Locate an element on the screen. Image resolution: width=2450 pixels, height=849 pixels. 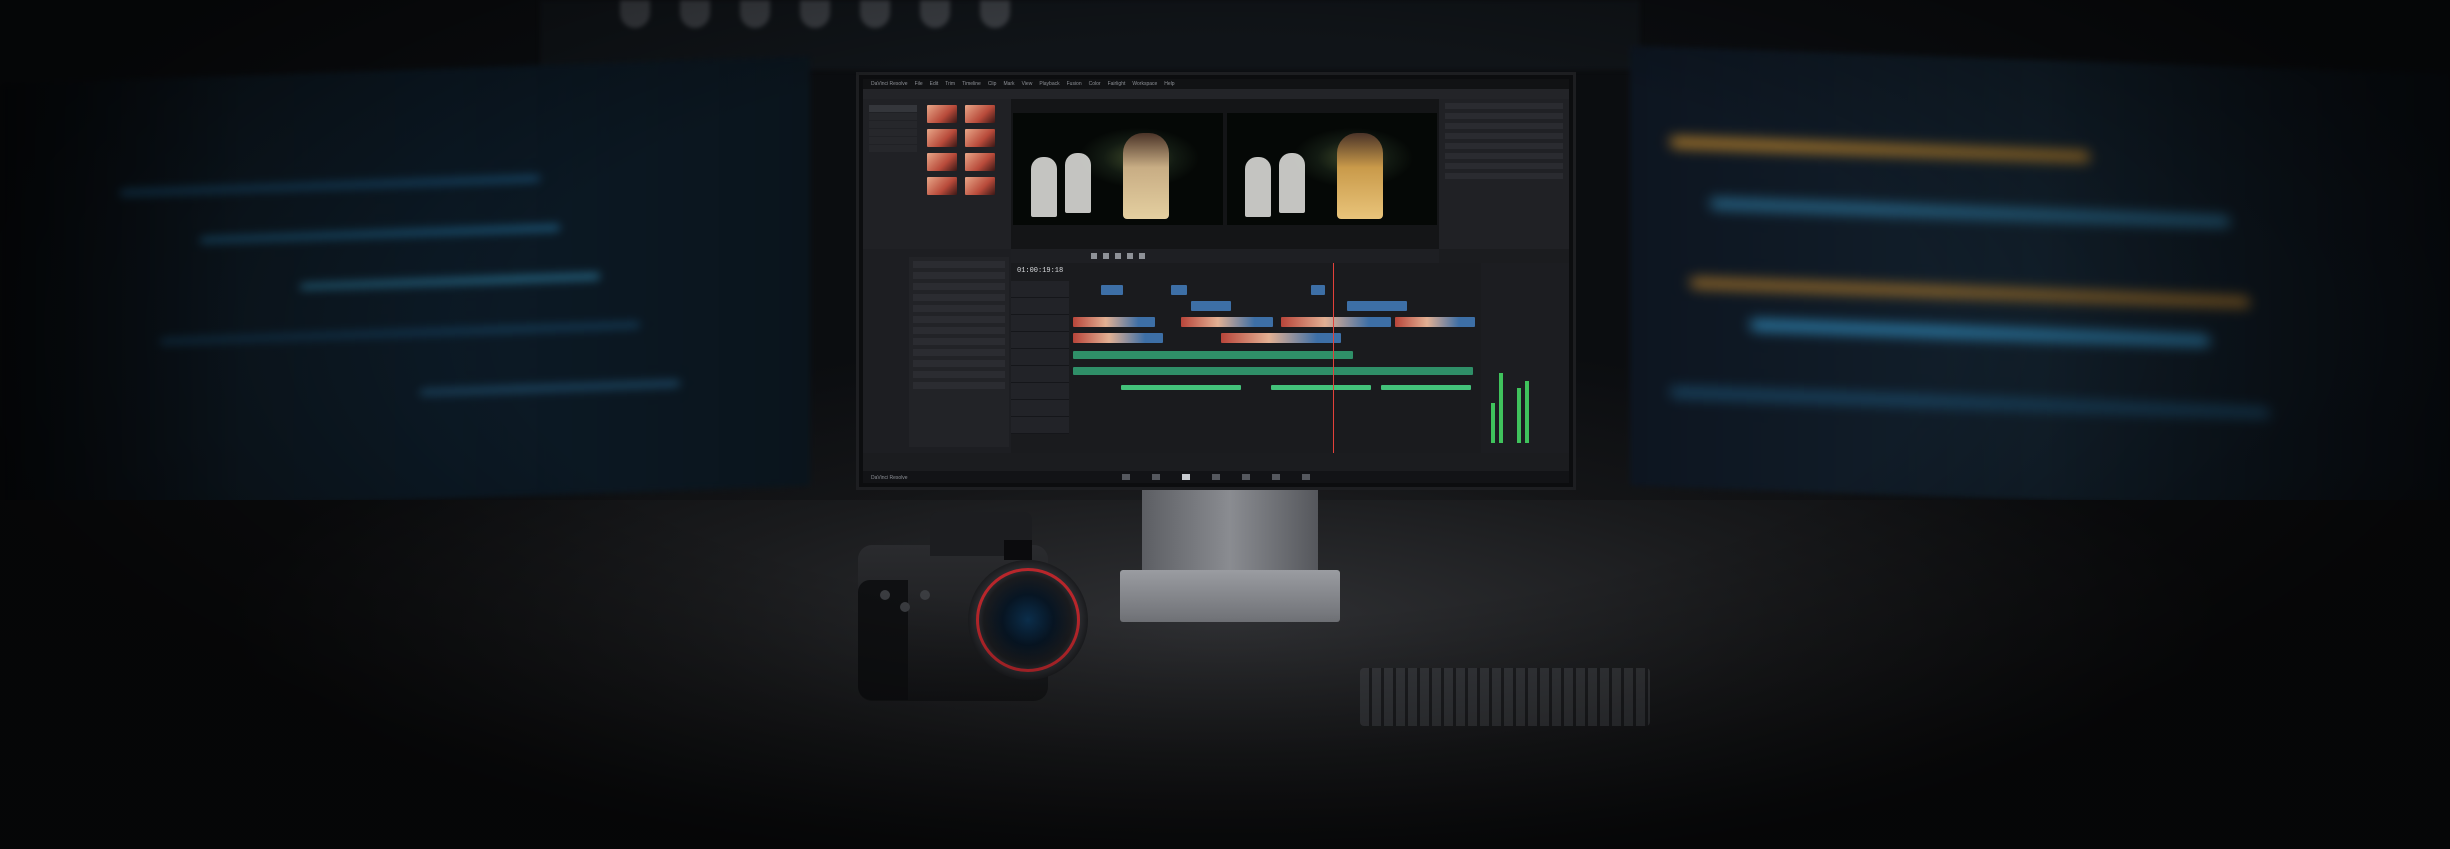
menu-item: Trim is located at coordinates (950, 84).